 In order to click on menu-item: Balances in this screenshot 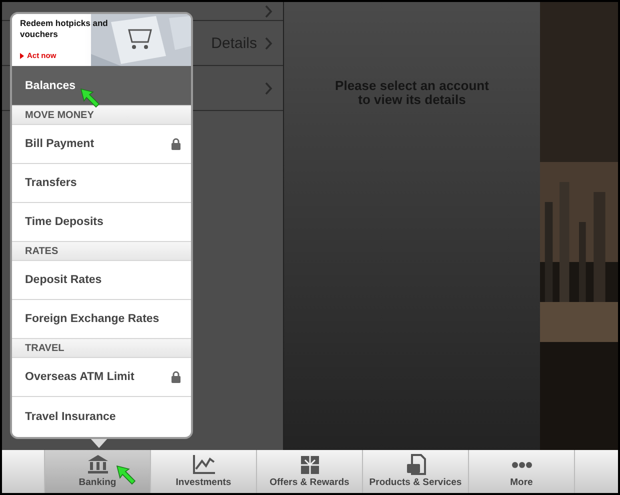, I will do `click(101, 86)`.